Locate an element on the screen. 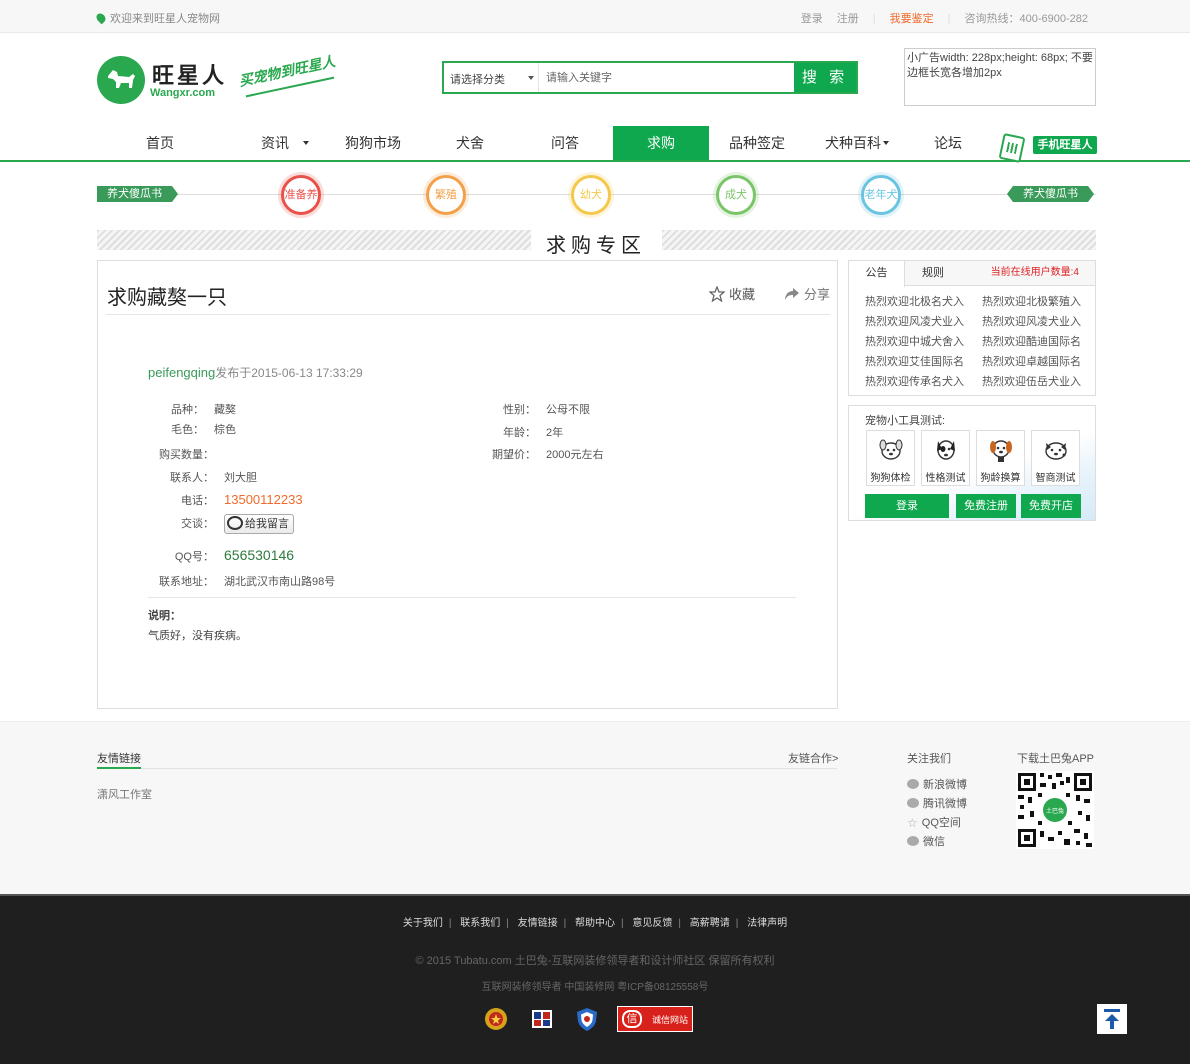  favorite-button: 收藏 is located at coordinates (731, 293).